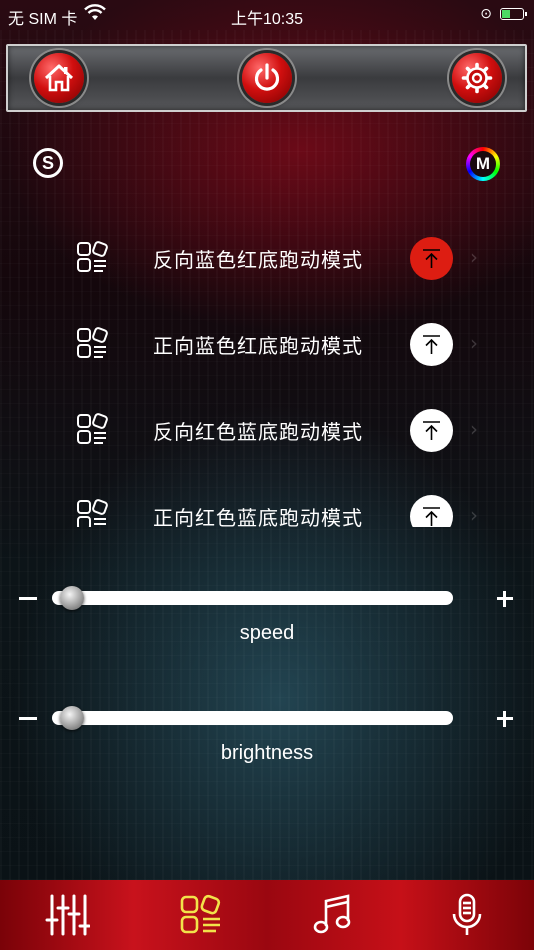 Image resolution: width=534 pixels, height=950 pixels. I want to click on battery-icon, so click(513, 14).